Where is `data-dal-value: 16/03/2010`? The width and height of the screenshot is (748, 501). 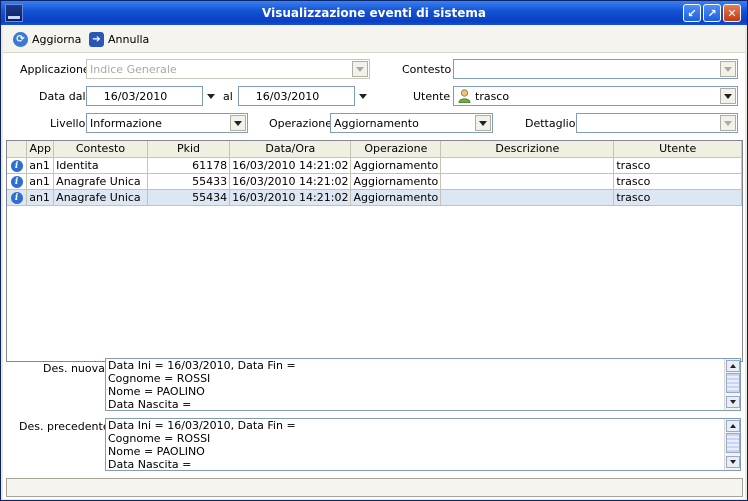
data-dal-value: 16/03/2010 is located at coordinates (135, 96).